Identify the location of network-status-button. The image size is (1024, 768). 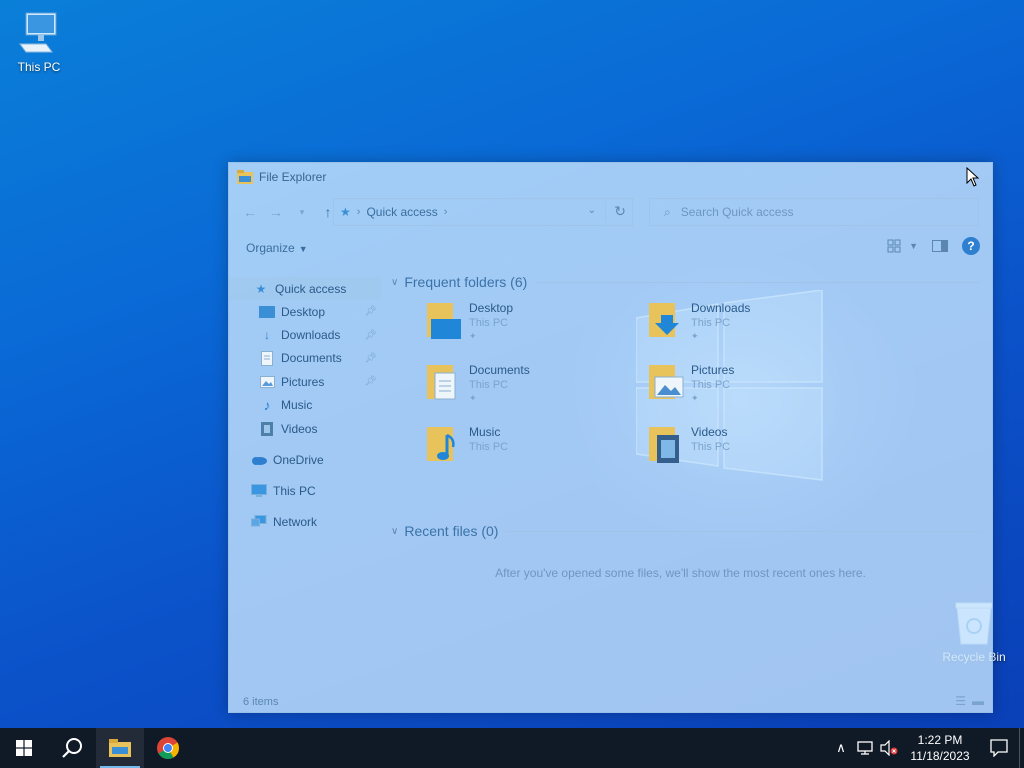
(865, 748).